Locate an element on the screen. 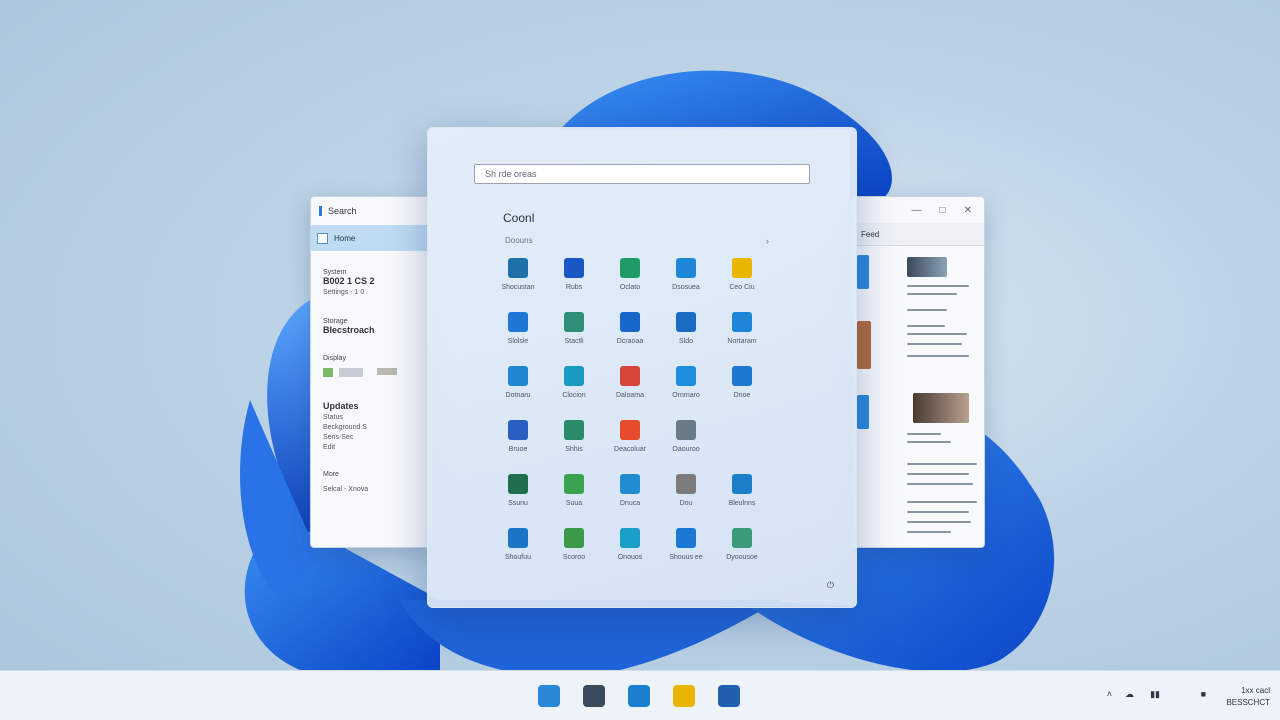 This screenshot has height=720, width=1280. store-app-icon is located at coordinates (729, 696).